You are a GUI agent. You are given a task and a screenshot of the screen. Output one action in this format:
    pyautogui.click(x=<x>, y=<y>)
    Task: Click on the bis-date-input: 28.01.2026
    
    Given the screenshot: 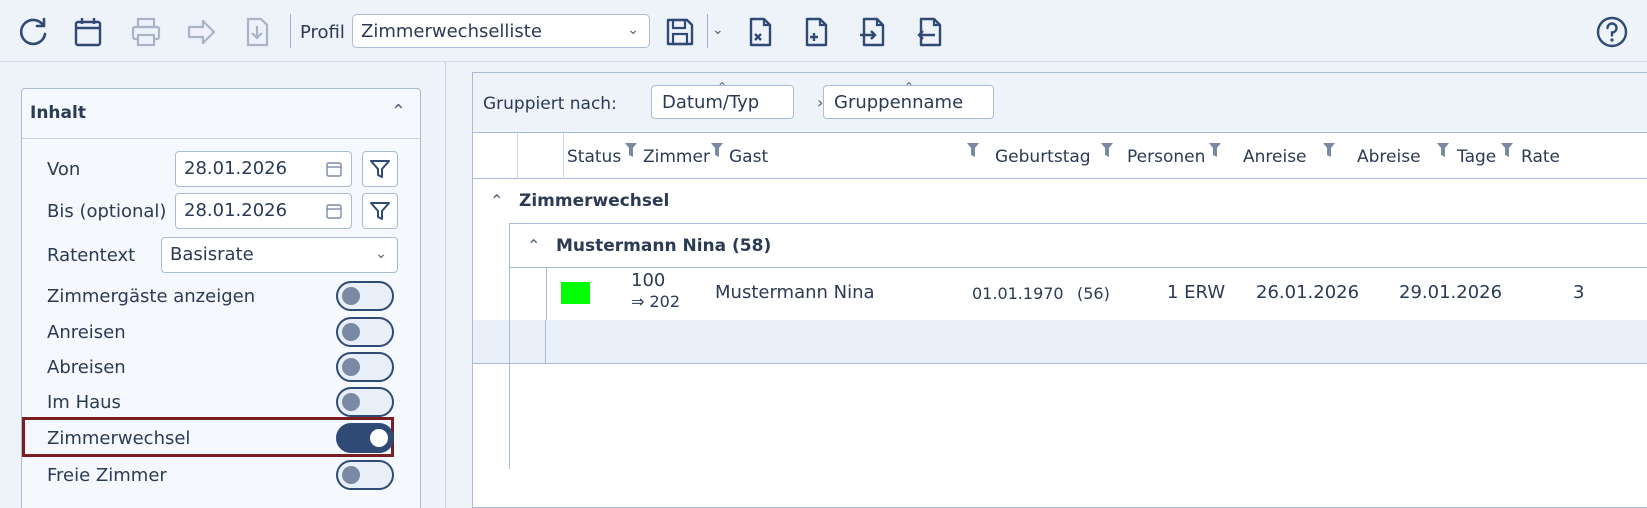 What is the action you would take?
    pyautogui.click(x=263, y=211)
    